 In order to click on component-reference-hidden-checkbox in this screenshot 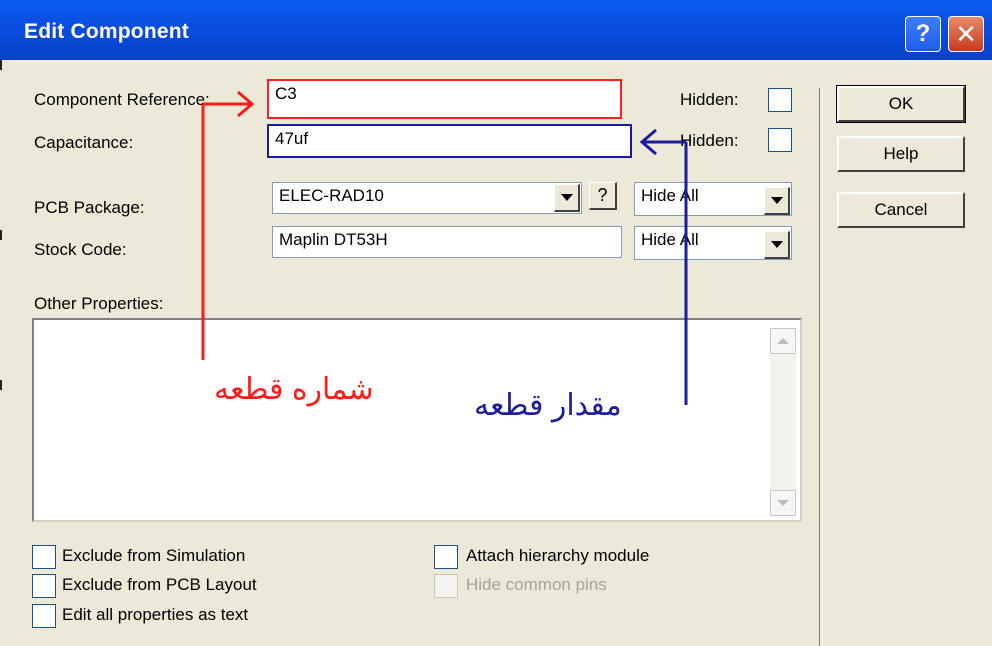, I will do `click(780, 100)`.